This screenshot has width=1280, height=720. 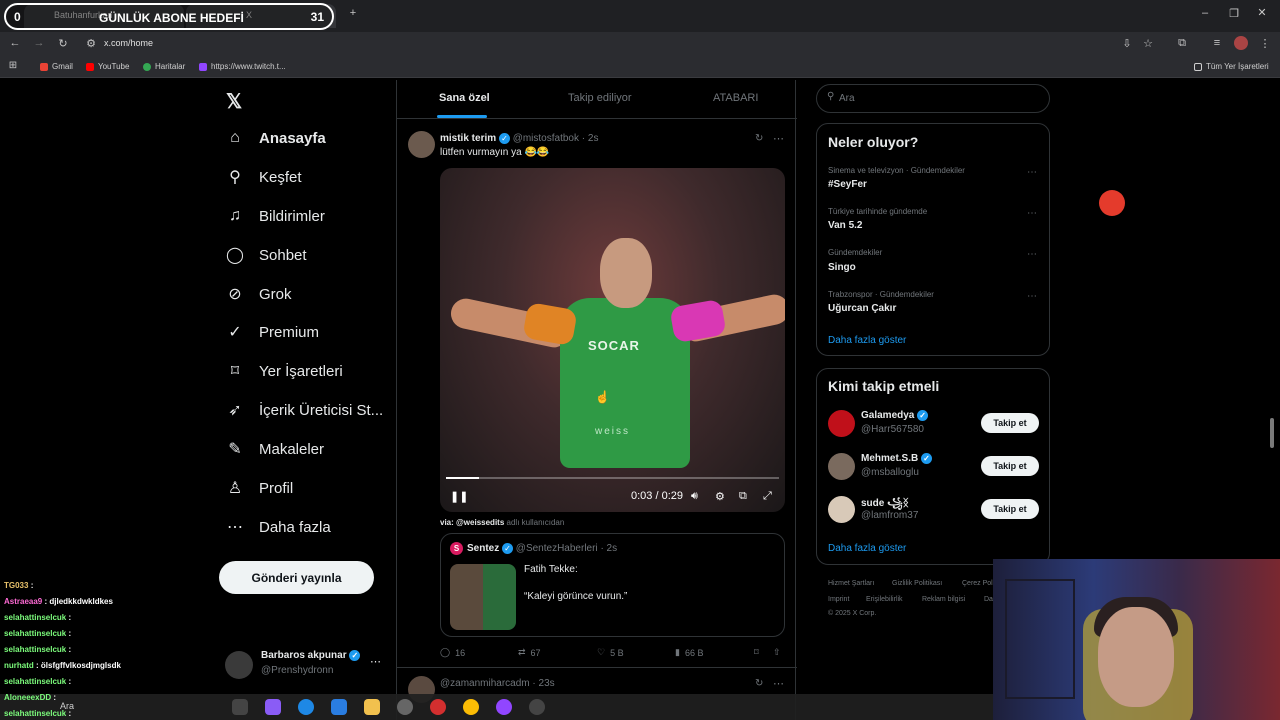 What do you see at coordinates (767, 496) in the screenshot?
I see `fullscreen-icon: ⤢` at bounding box center [767, 496].